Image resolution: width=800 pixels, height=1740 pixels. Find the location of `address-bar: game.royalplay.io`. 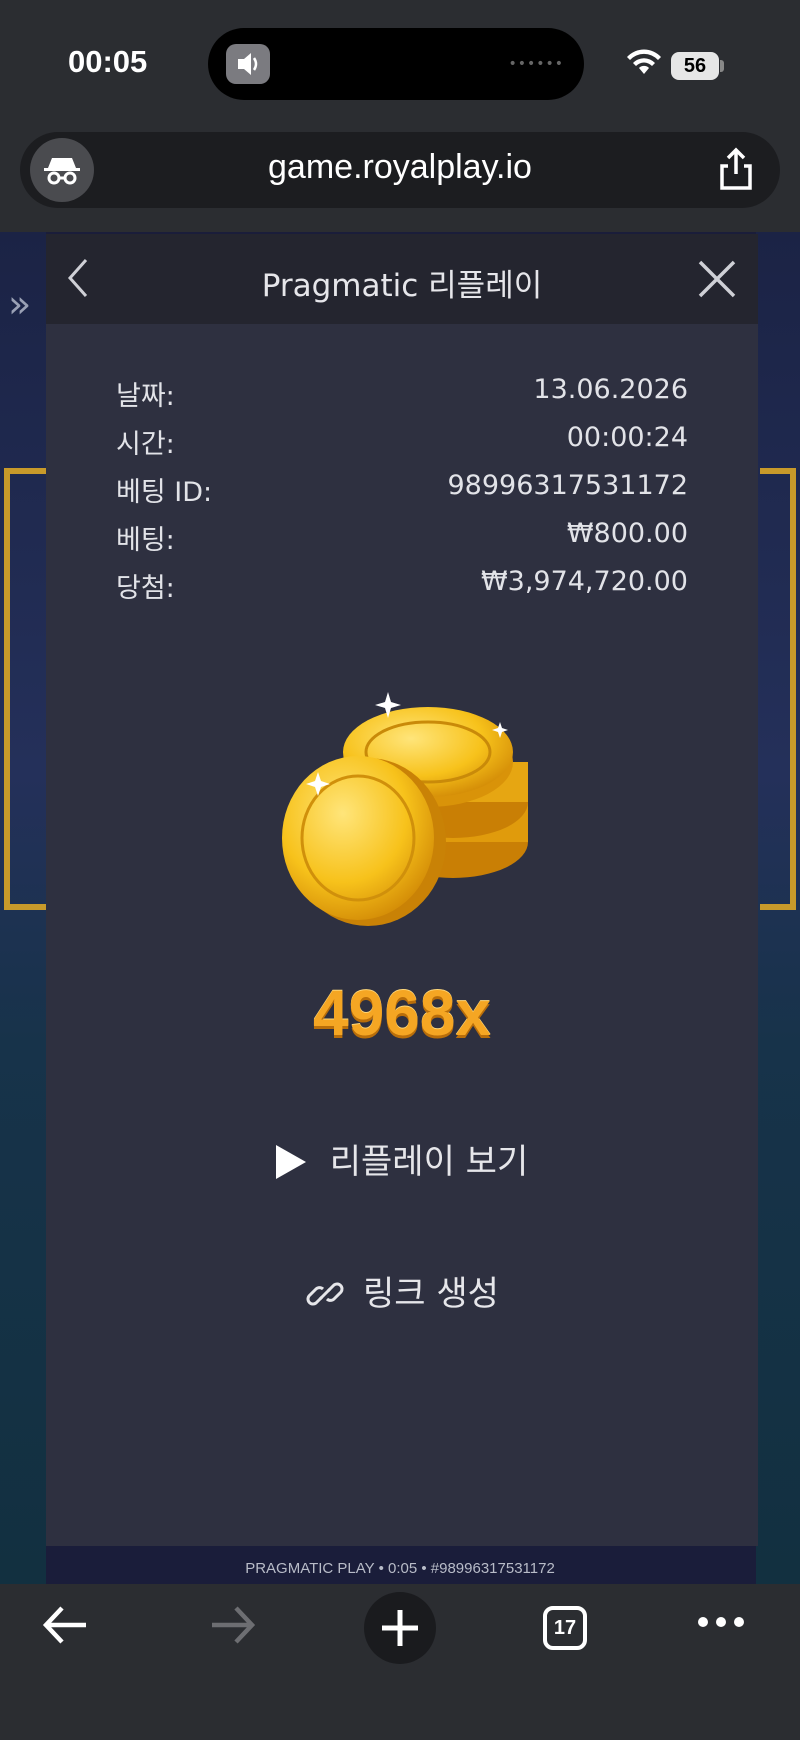

address-bar: game.royalplay.io is located at coordinates (400, 170).